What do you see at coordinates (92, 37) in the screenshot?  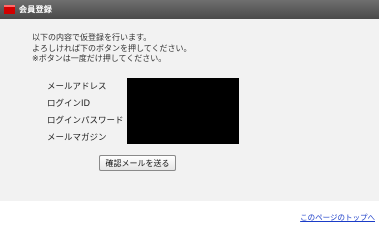 I see `intro-line: 以下の内容で仮登録を行います。` at bounding box center [92, 37].